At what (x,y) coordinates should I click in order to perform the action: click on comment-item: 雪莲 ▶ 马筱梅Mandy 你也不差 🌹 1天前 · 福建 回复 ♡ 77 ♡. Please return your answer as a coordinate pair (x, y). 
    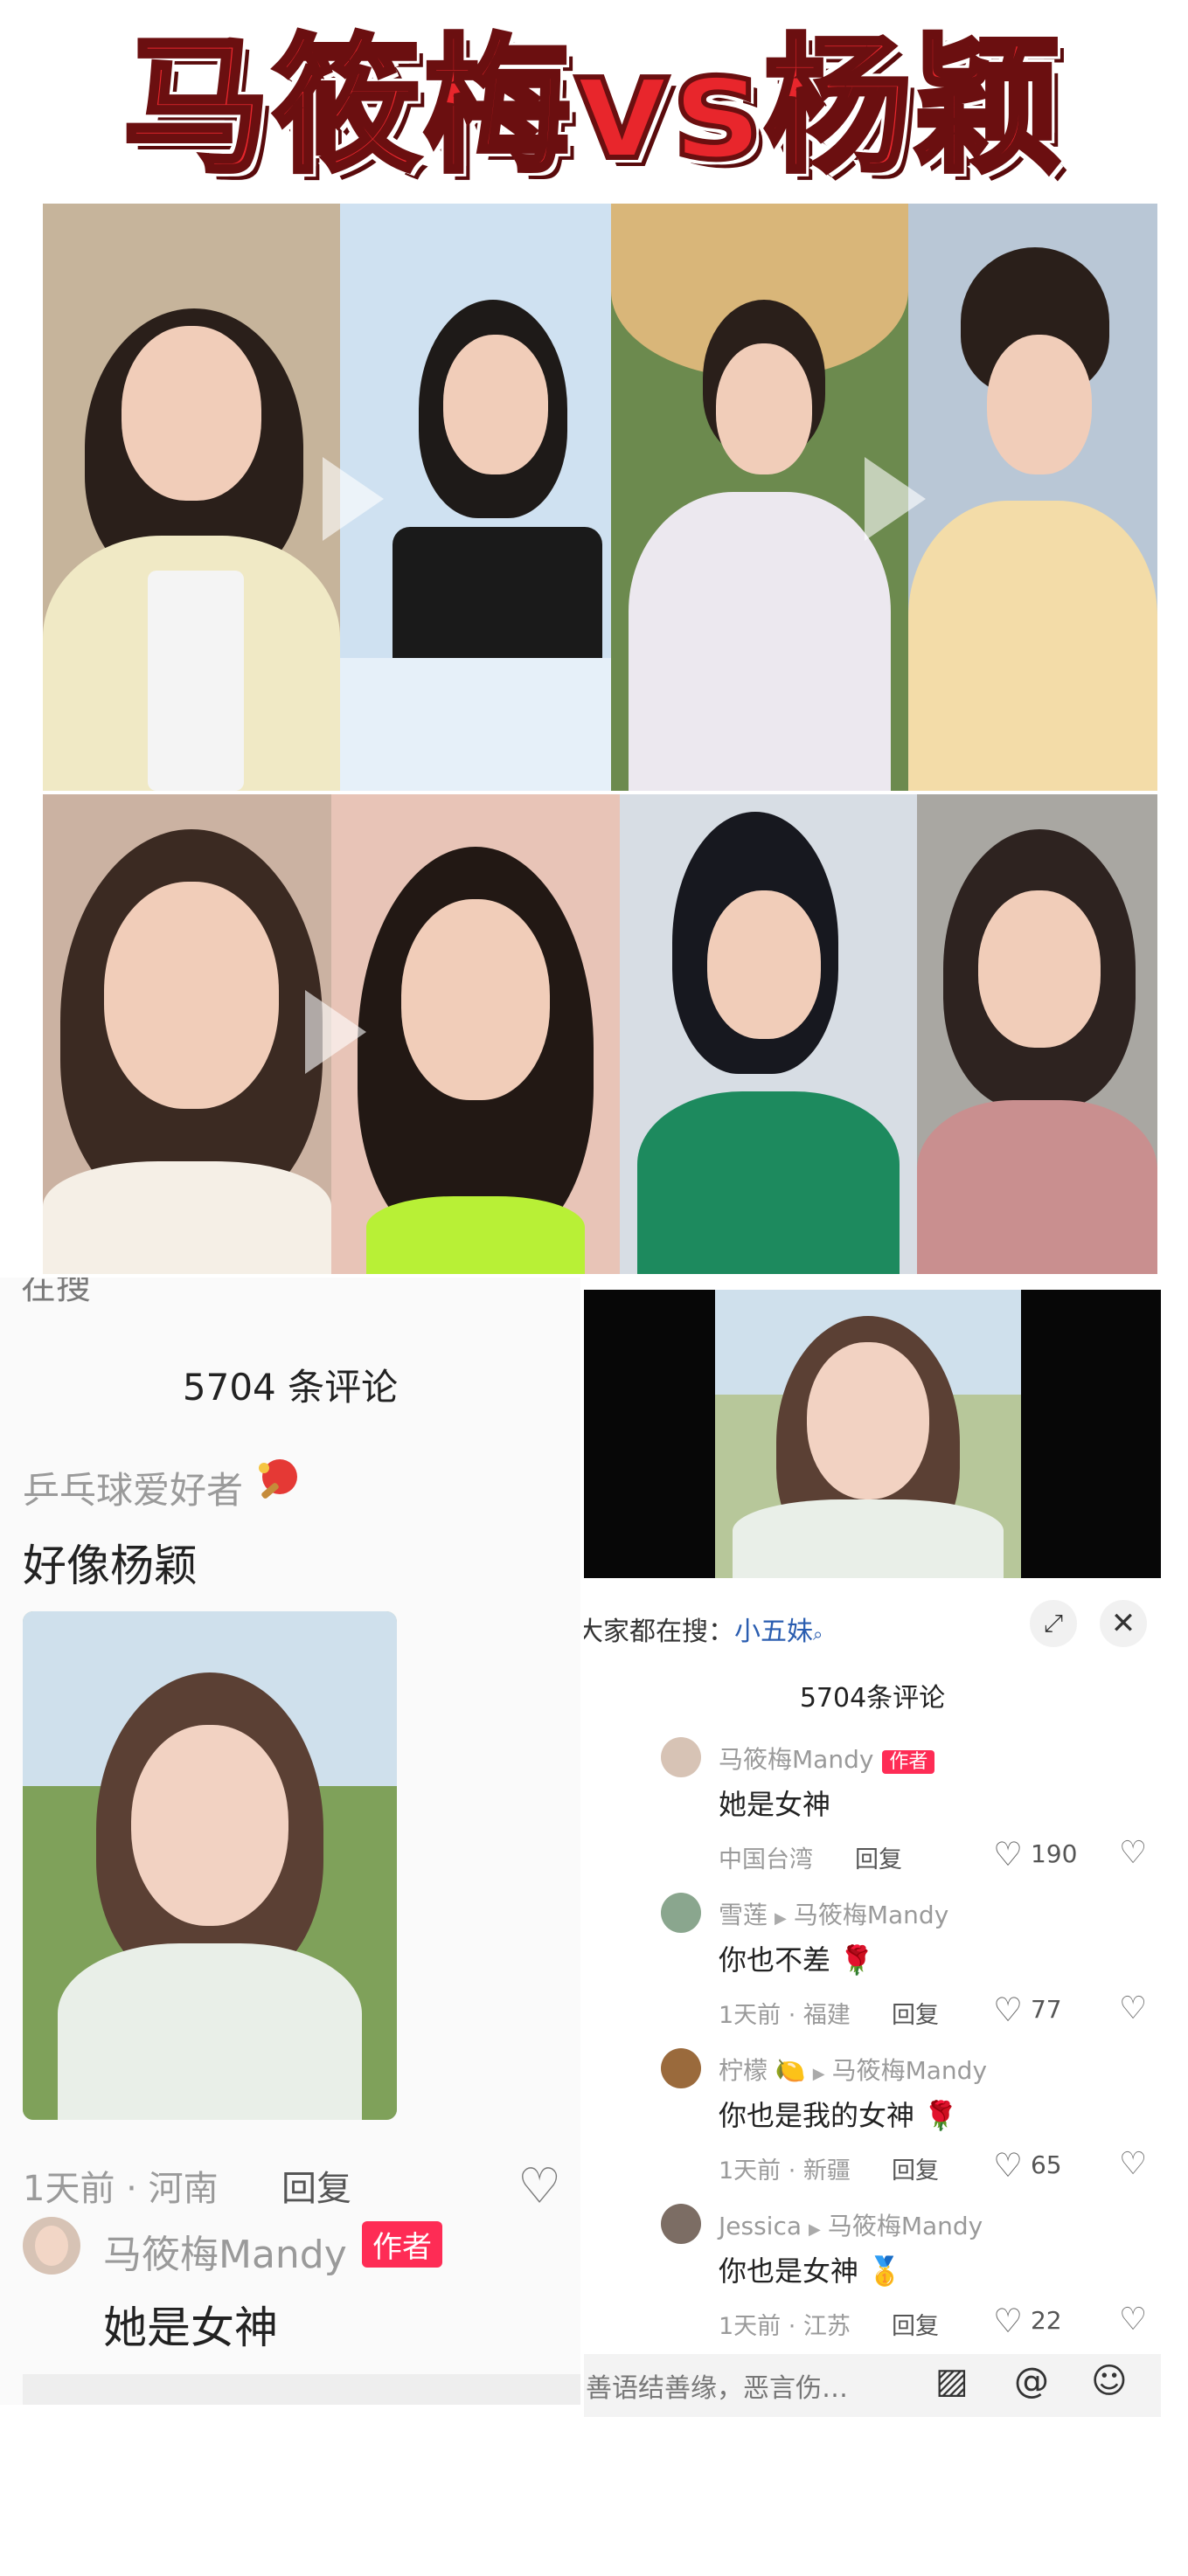
    Looking at the image, I should click on (872, 1971).